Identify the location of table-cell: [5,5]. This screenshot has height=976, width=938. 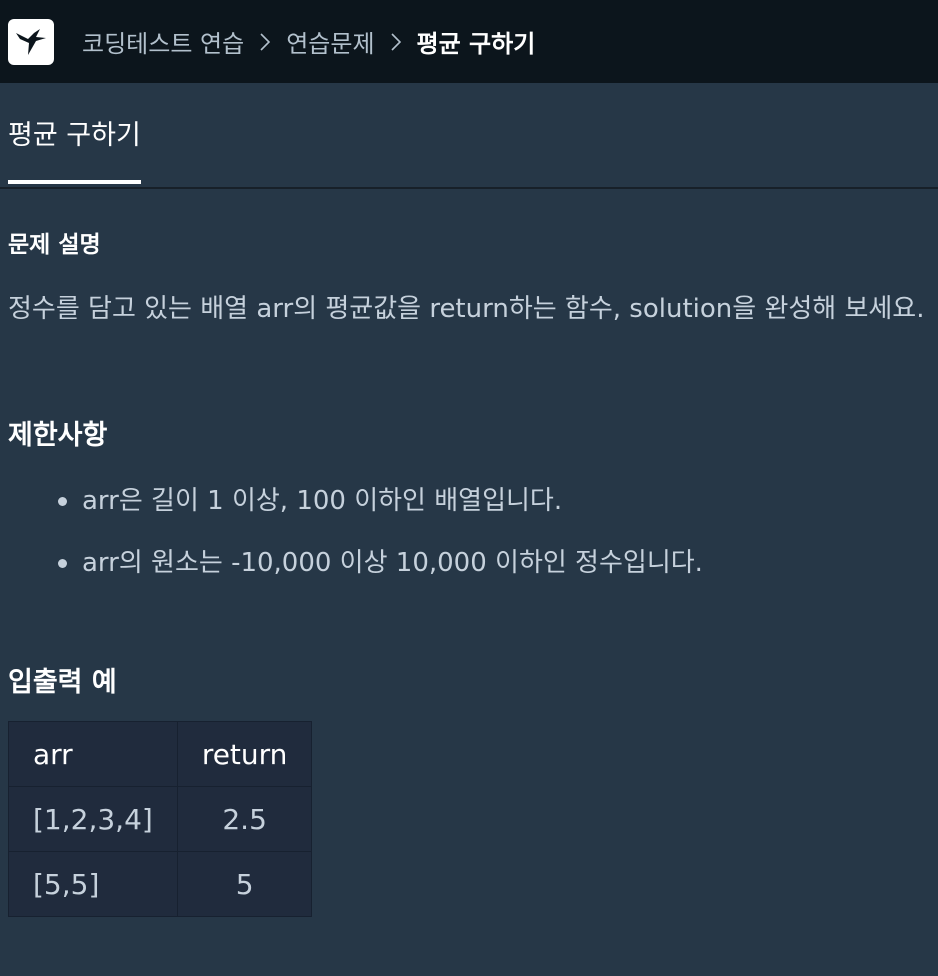
(93, 884).